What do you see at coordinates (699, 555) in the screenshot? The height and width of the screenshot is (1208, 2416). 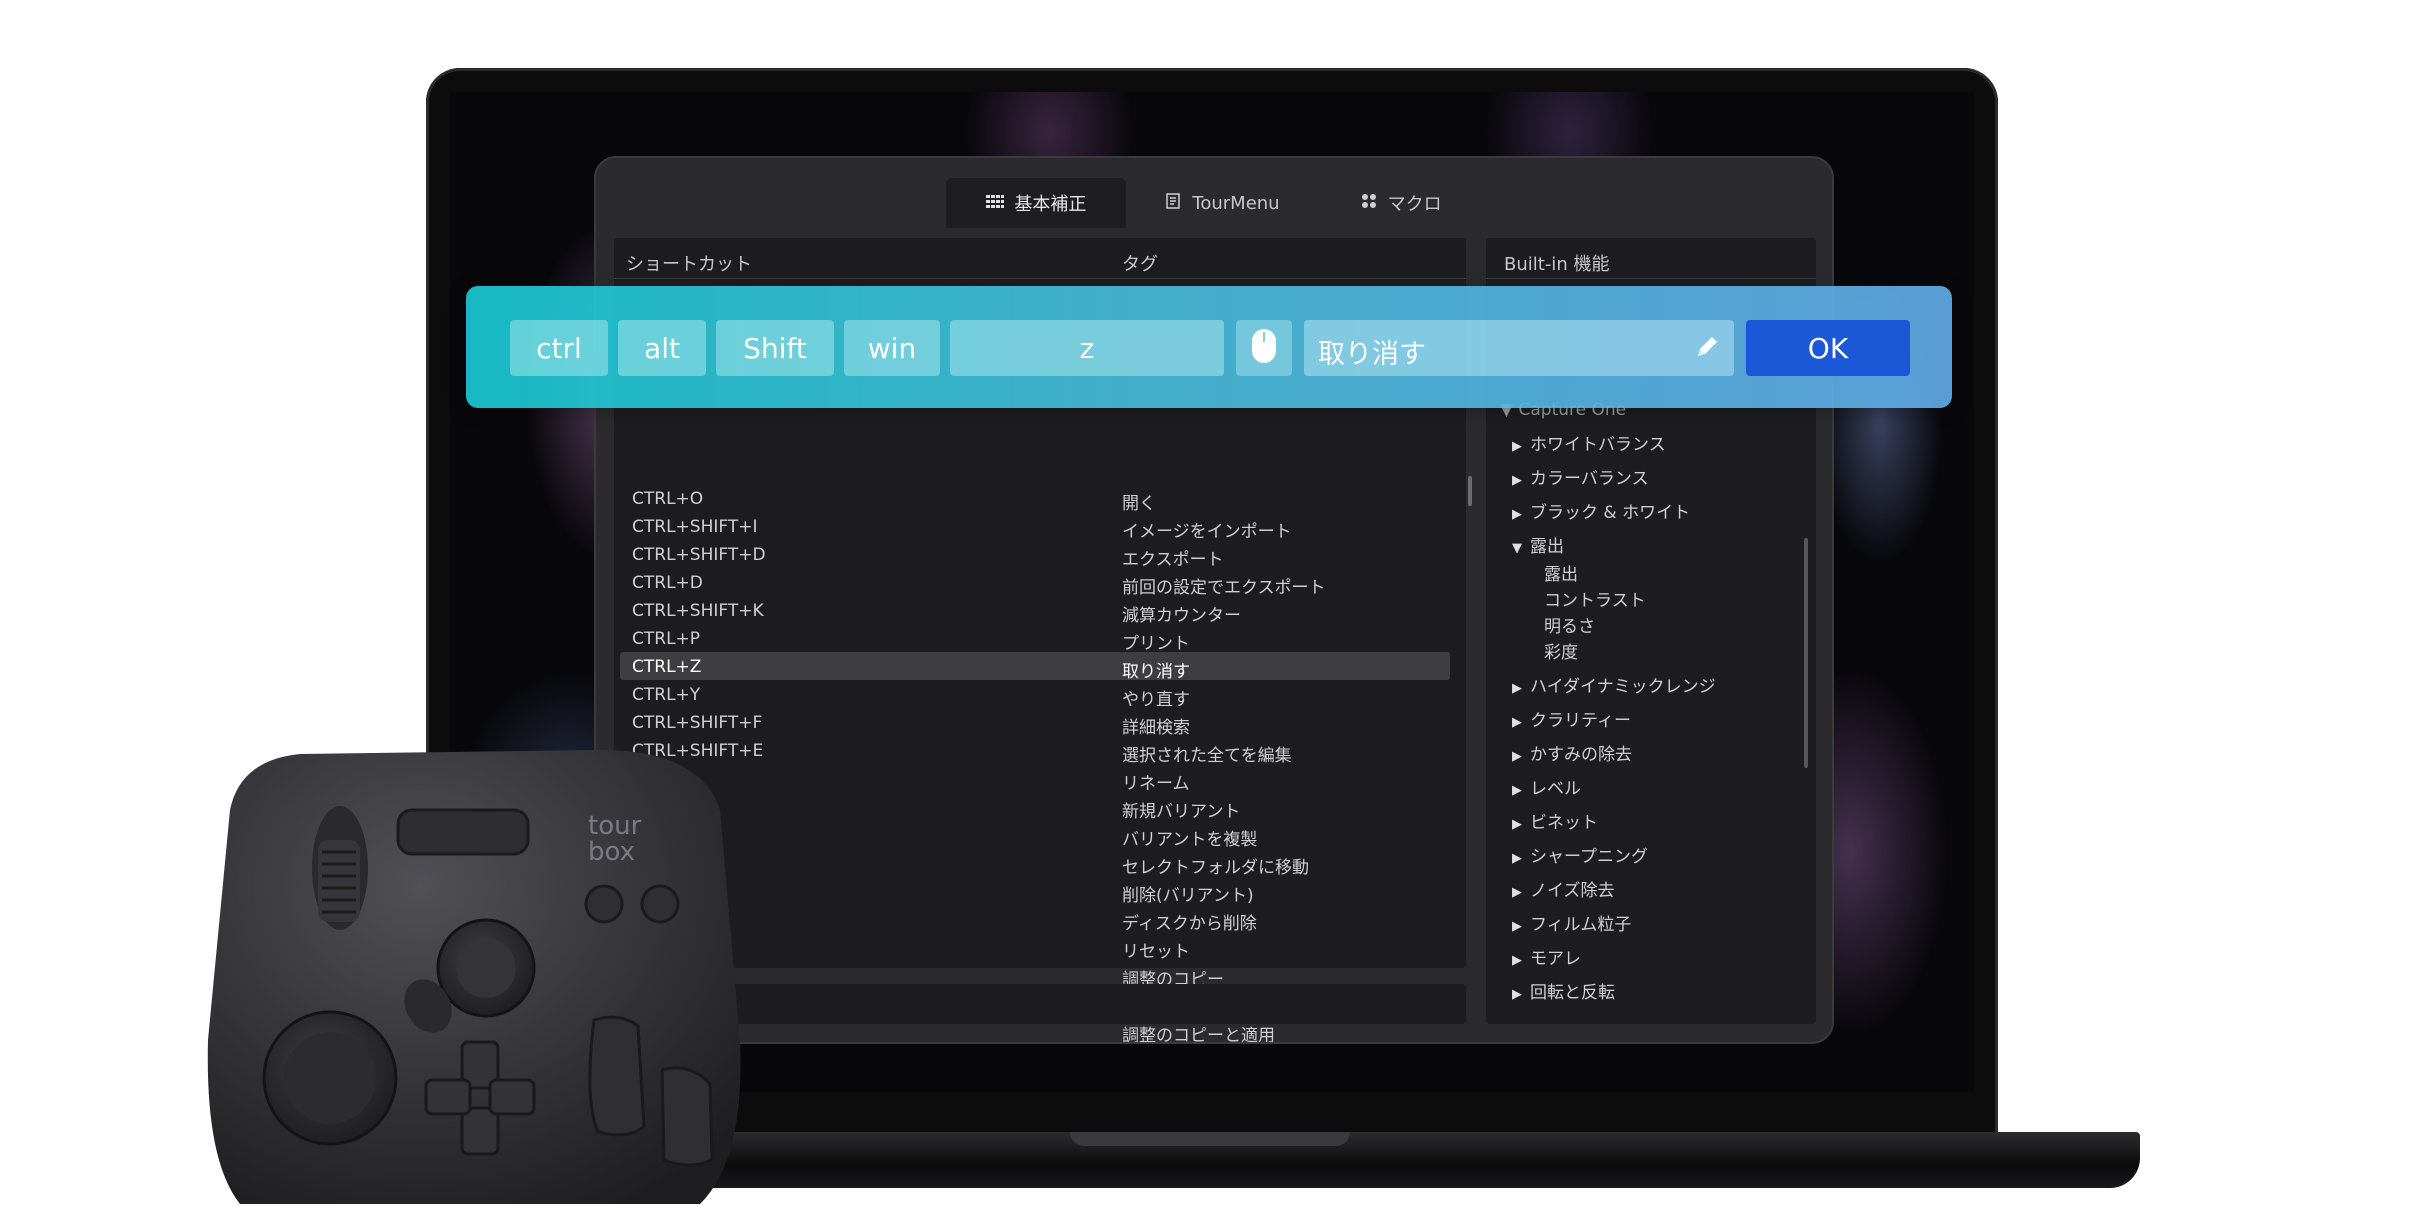 I see `shortcut-cell: CTRL+SHIFT+D` at bounding box center [699, 555].